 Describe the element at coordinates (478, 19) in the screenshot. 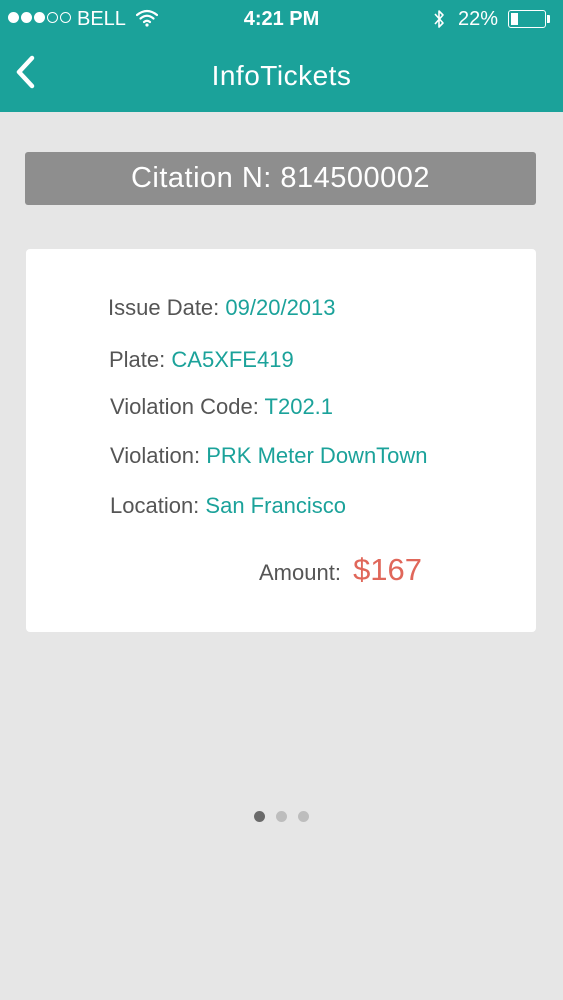

I see `battery-percentage: 22%` at that location.